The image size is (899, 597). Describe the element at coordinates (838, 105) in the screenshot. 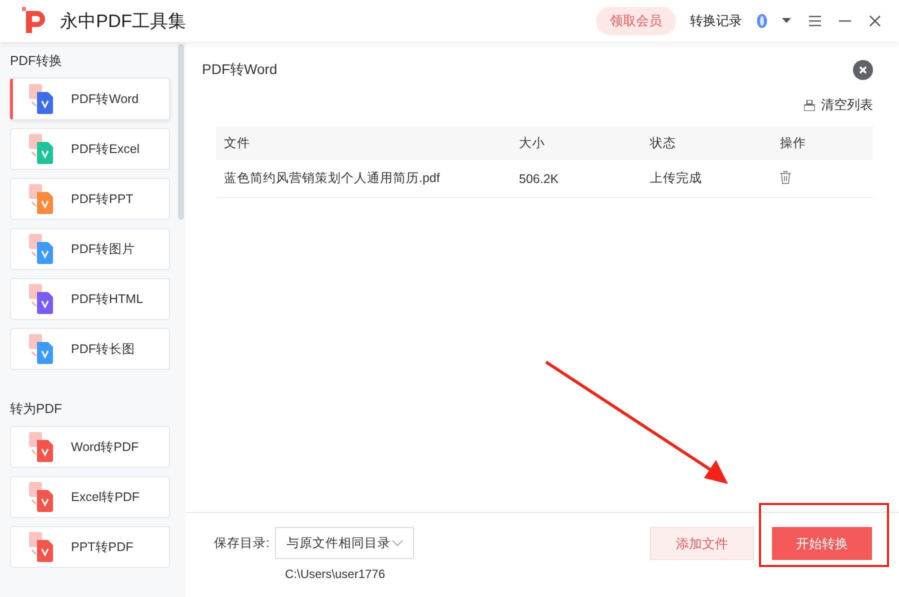

I see `clear-list-button: 清空列表` at that location.